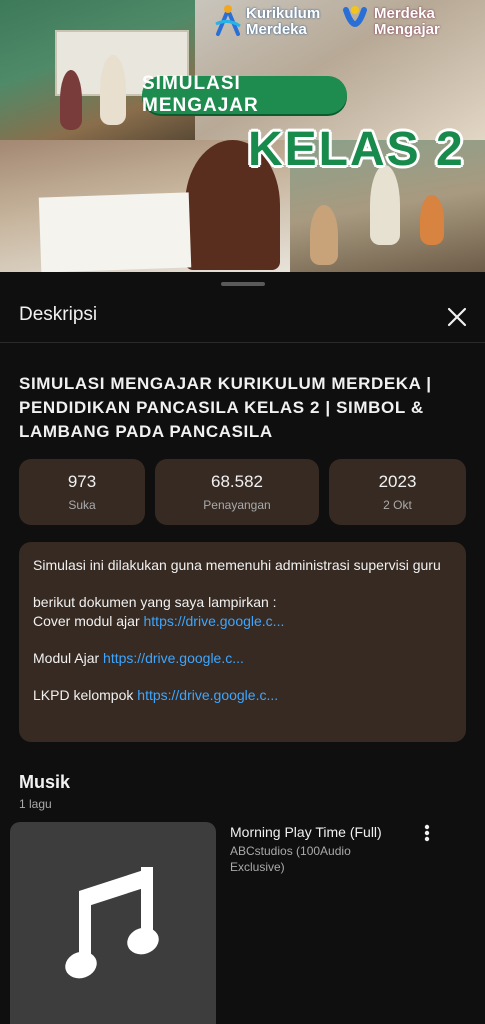 The width and height of the screenshot is (485, 1024). What do you see at coordinates (113, 90) in the screenshot?
I see `thumbnail-teacher` at bounding box center [113, 90].